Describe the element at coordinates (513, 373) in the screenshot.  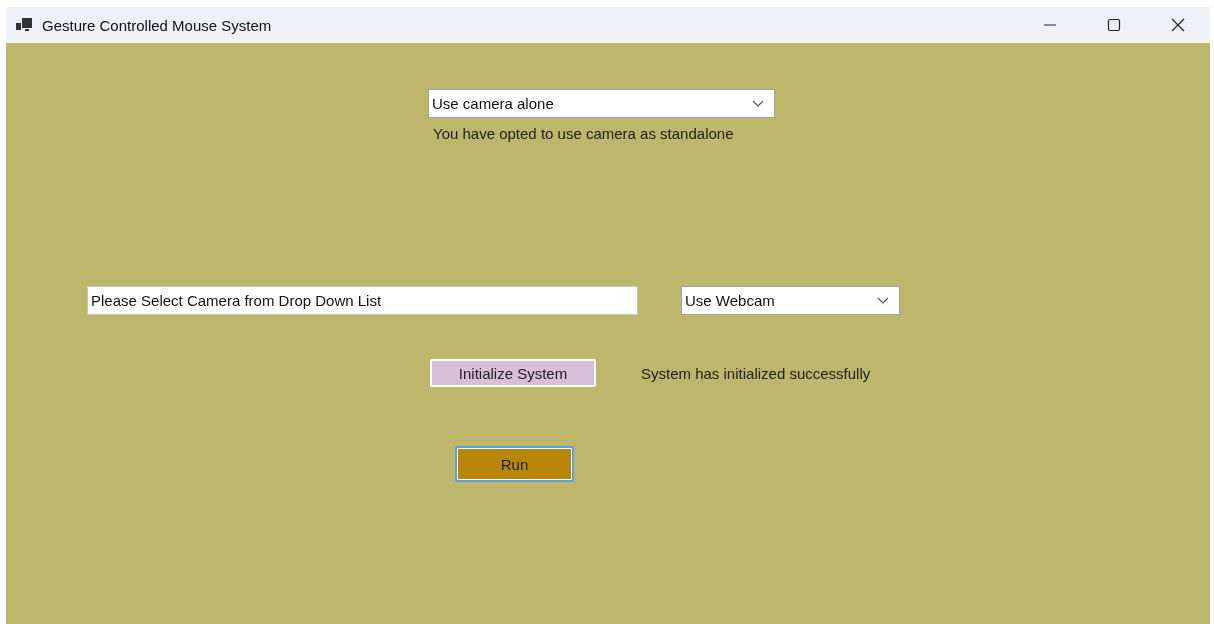
I see `initialize-button: Initialize System` at that location.